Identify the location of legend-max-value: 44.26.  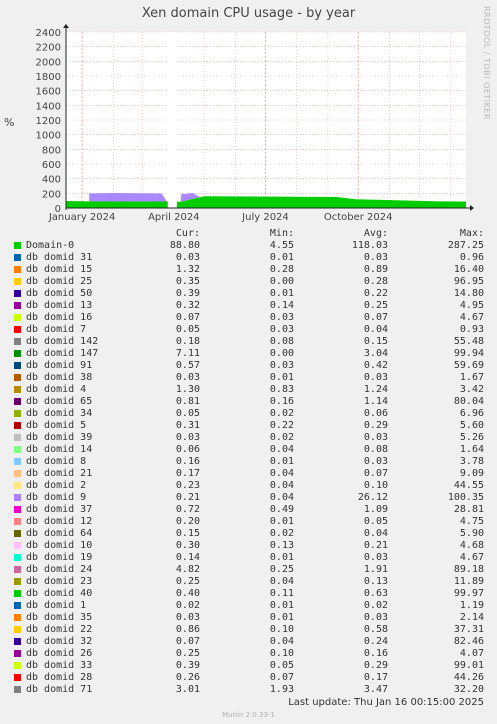
(468, 677).